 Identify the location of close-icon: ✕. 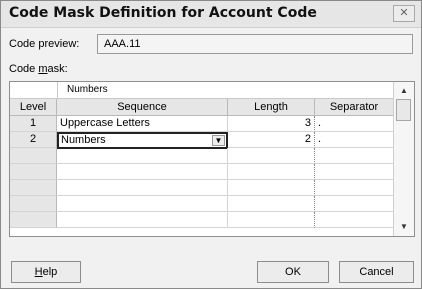
(404, 13).